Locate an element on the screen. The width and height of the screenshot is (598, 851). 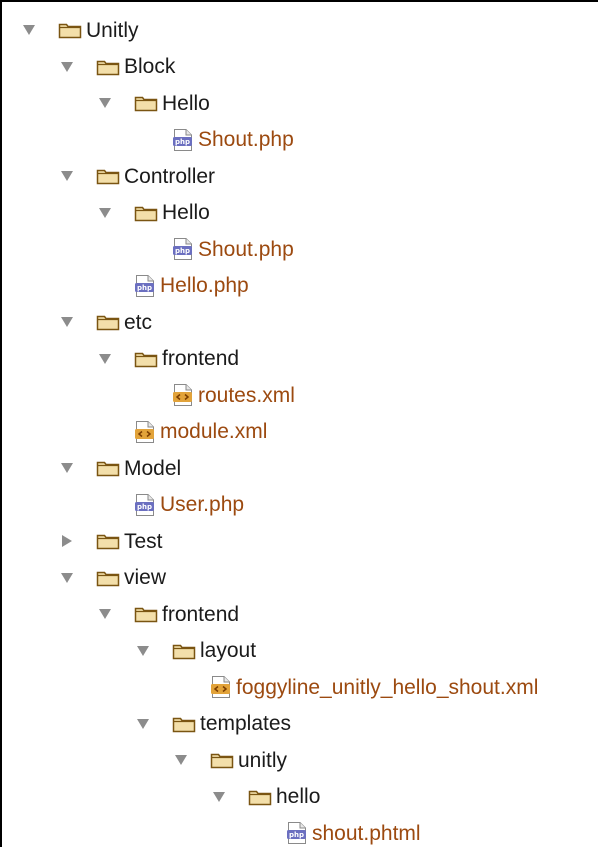
tree-file-module-xml: module.xml is located at coordinates (181, 432).